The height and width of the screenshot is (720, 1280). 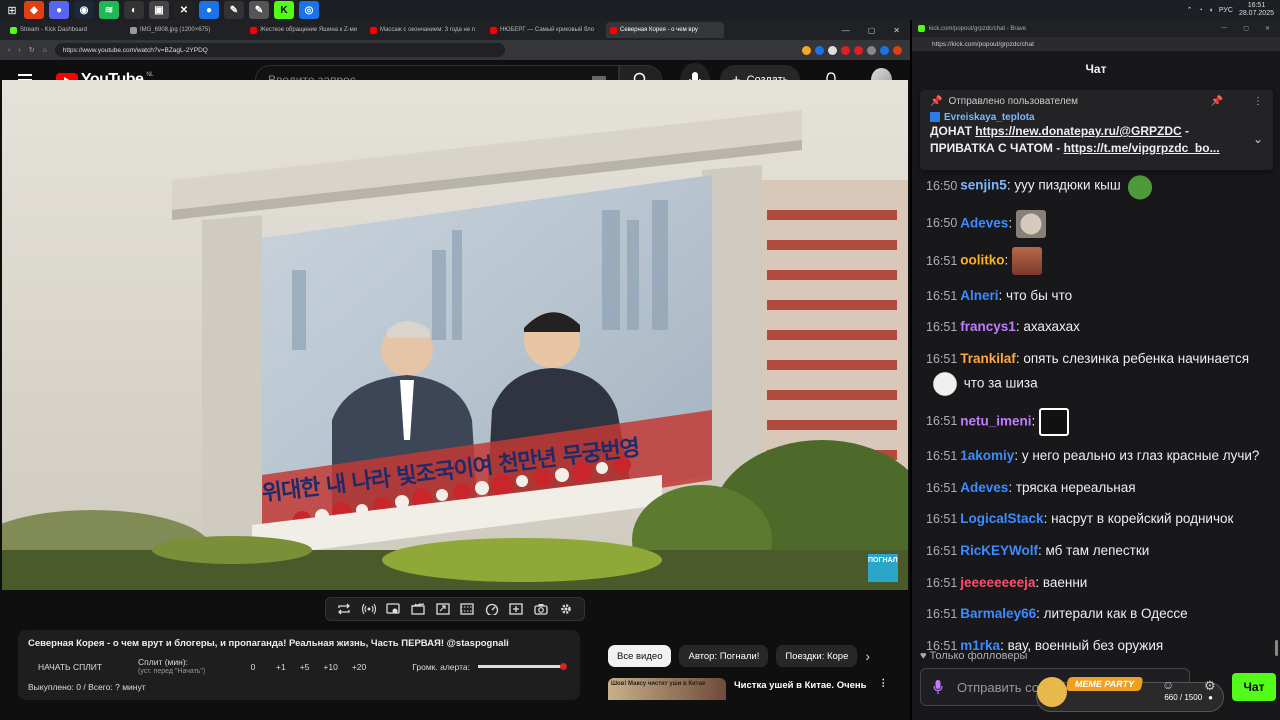 I want to click on meme-party-widget: MEME PARTY 660 / 1500 ●, so click(x=1130, y=694).